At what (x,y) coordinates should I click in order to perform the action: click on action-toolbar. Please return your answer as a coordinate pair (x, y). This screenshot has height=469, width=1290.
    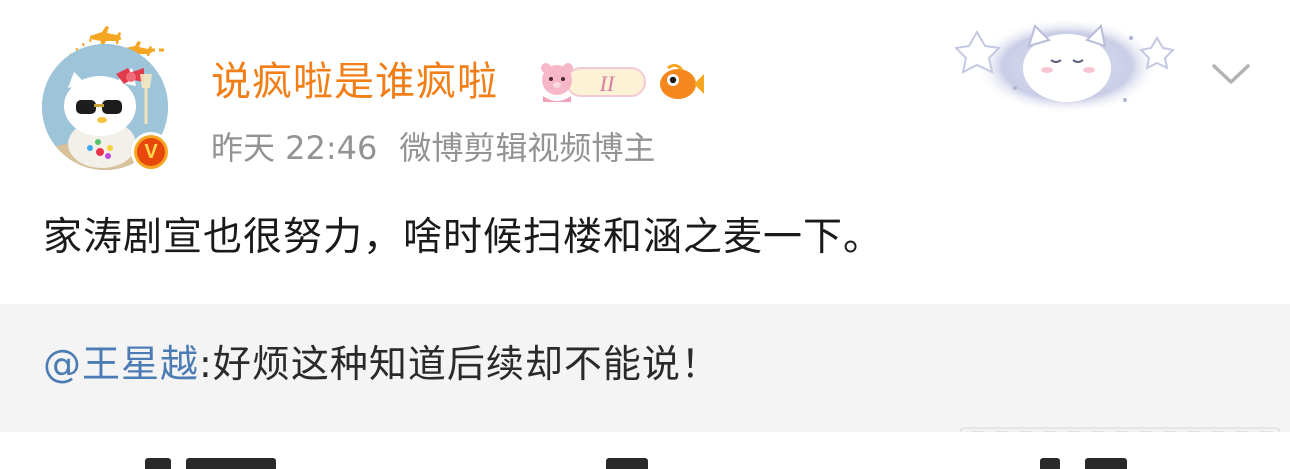
    Looking at the image, I should click on (645, 450).